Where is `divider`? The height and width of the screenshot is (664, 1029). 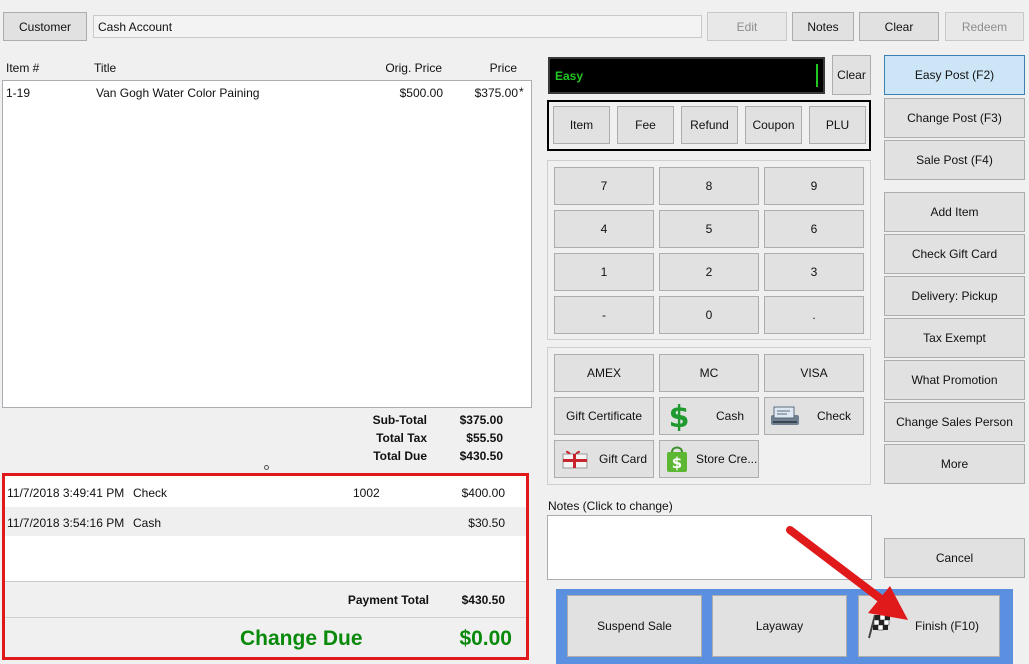 divider is located at coordinates (265, 617).